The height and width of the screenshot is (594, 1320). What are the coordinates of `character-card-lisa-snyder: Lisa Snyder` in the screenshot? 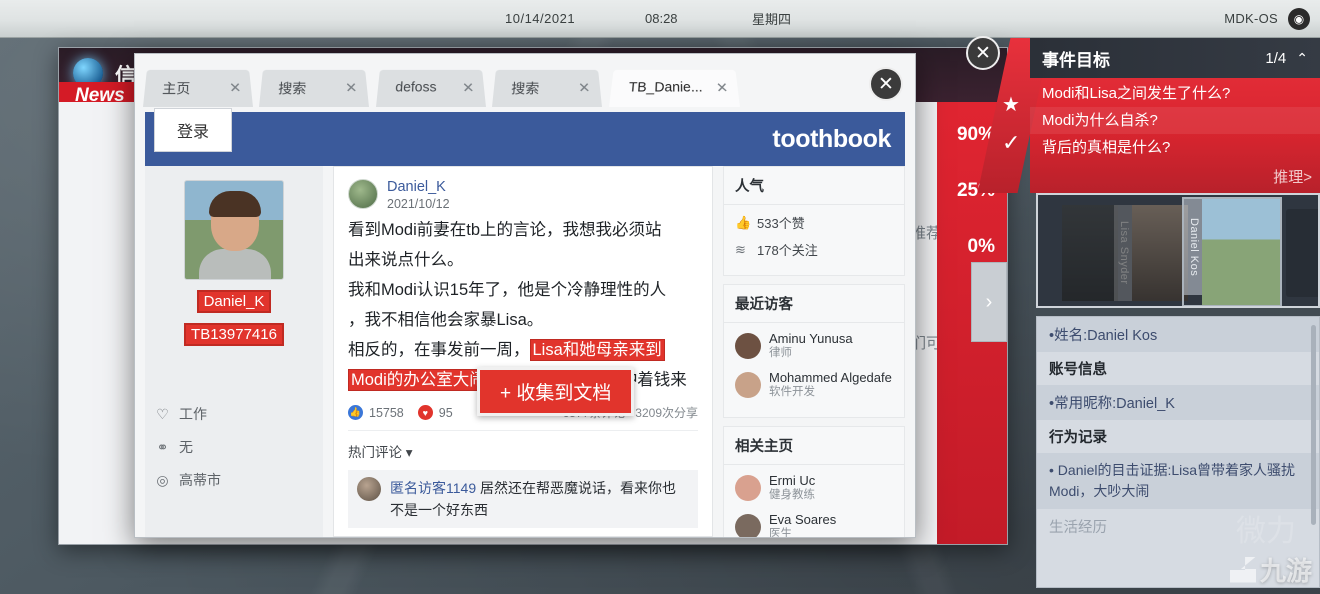 It's located at (1151, 253).